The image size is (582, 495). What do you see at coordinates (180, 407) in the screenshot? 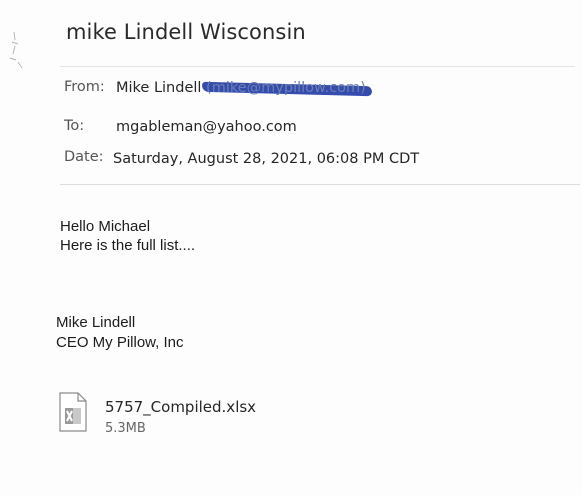
I see `attachment-filename: 5757_Compiled.xlsx` at bounding box center [180, 407].